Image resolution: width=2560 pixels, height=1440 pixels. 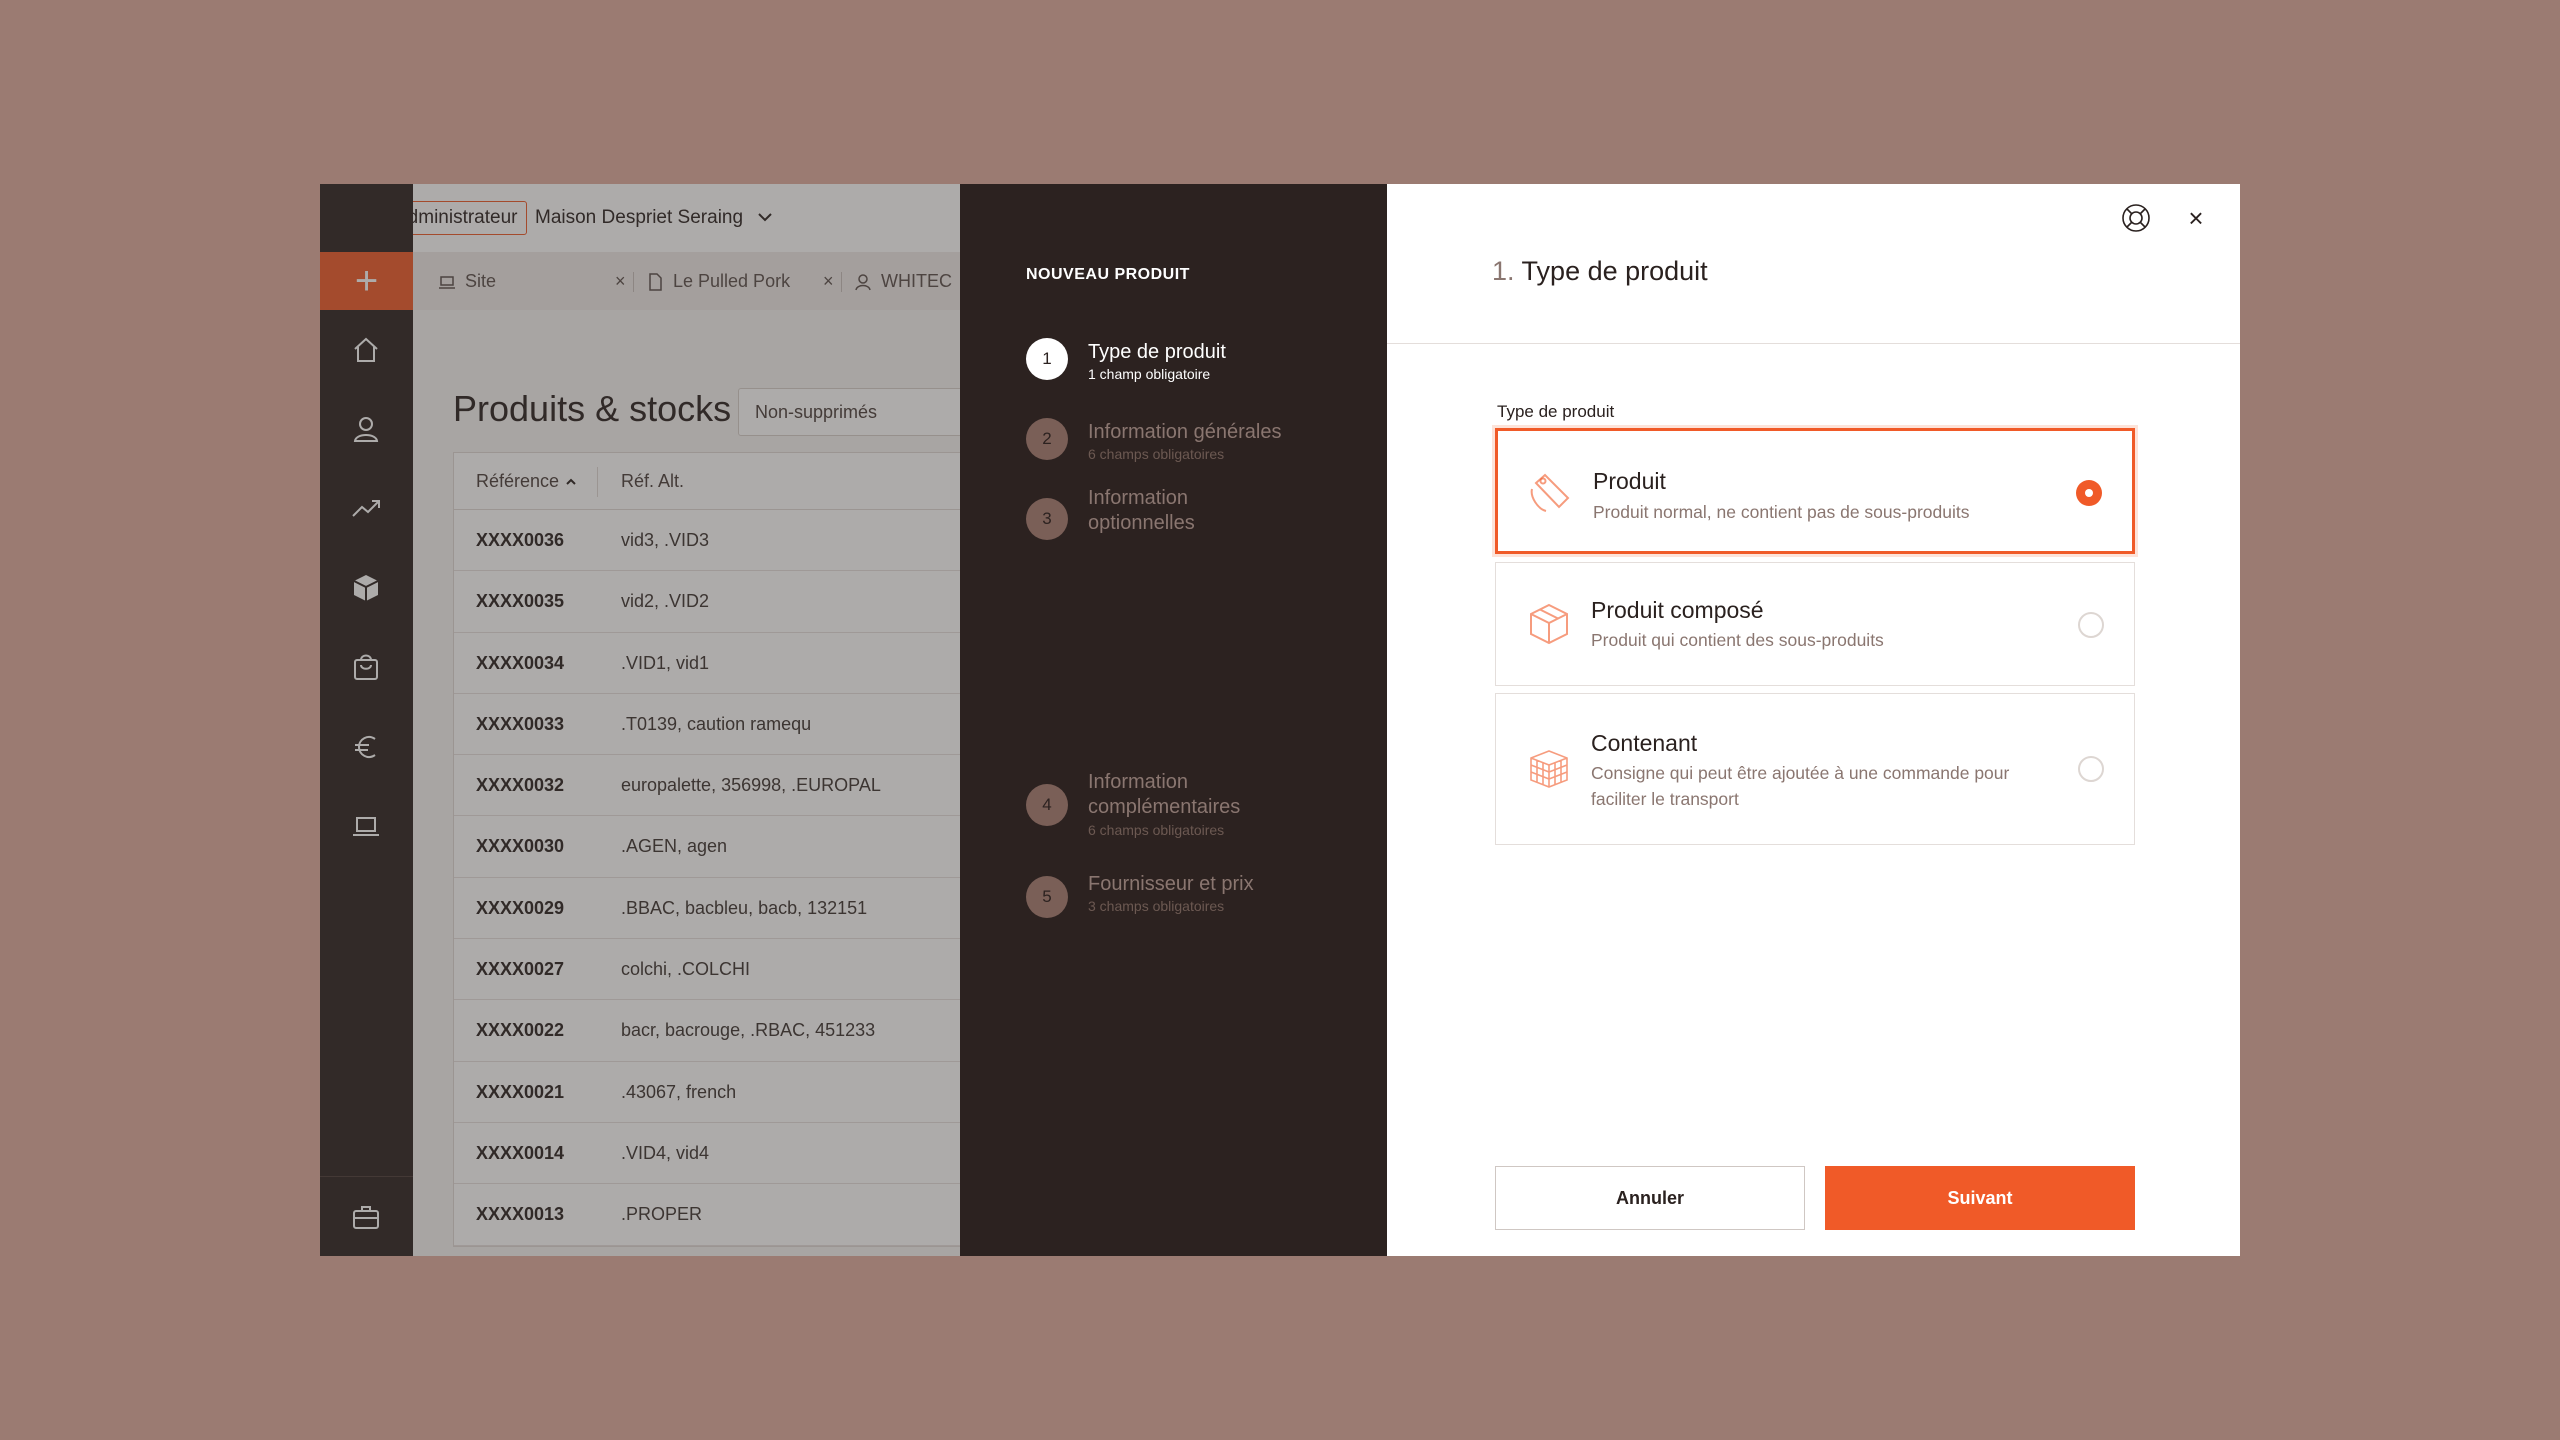 I want to click on option-title: Produit composé, so click(x=1677, y=610).